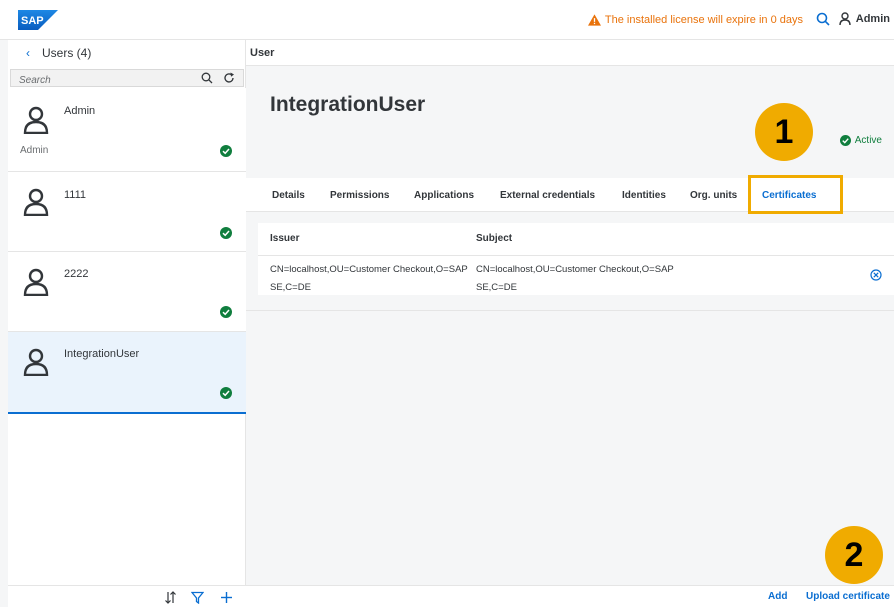  I want to click on tab-external-credentials: External credentials, so click(547, 195).